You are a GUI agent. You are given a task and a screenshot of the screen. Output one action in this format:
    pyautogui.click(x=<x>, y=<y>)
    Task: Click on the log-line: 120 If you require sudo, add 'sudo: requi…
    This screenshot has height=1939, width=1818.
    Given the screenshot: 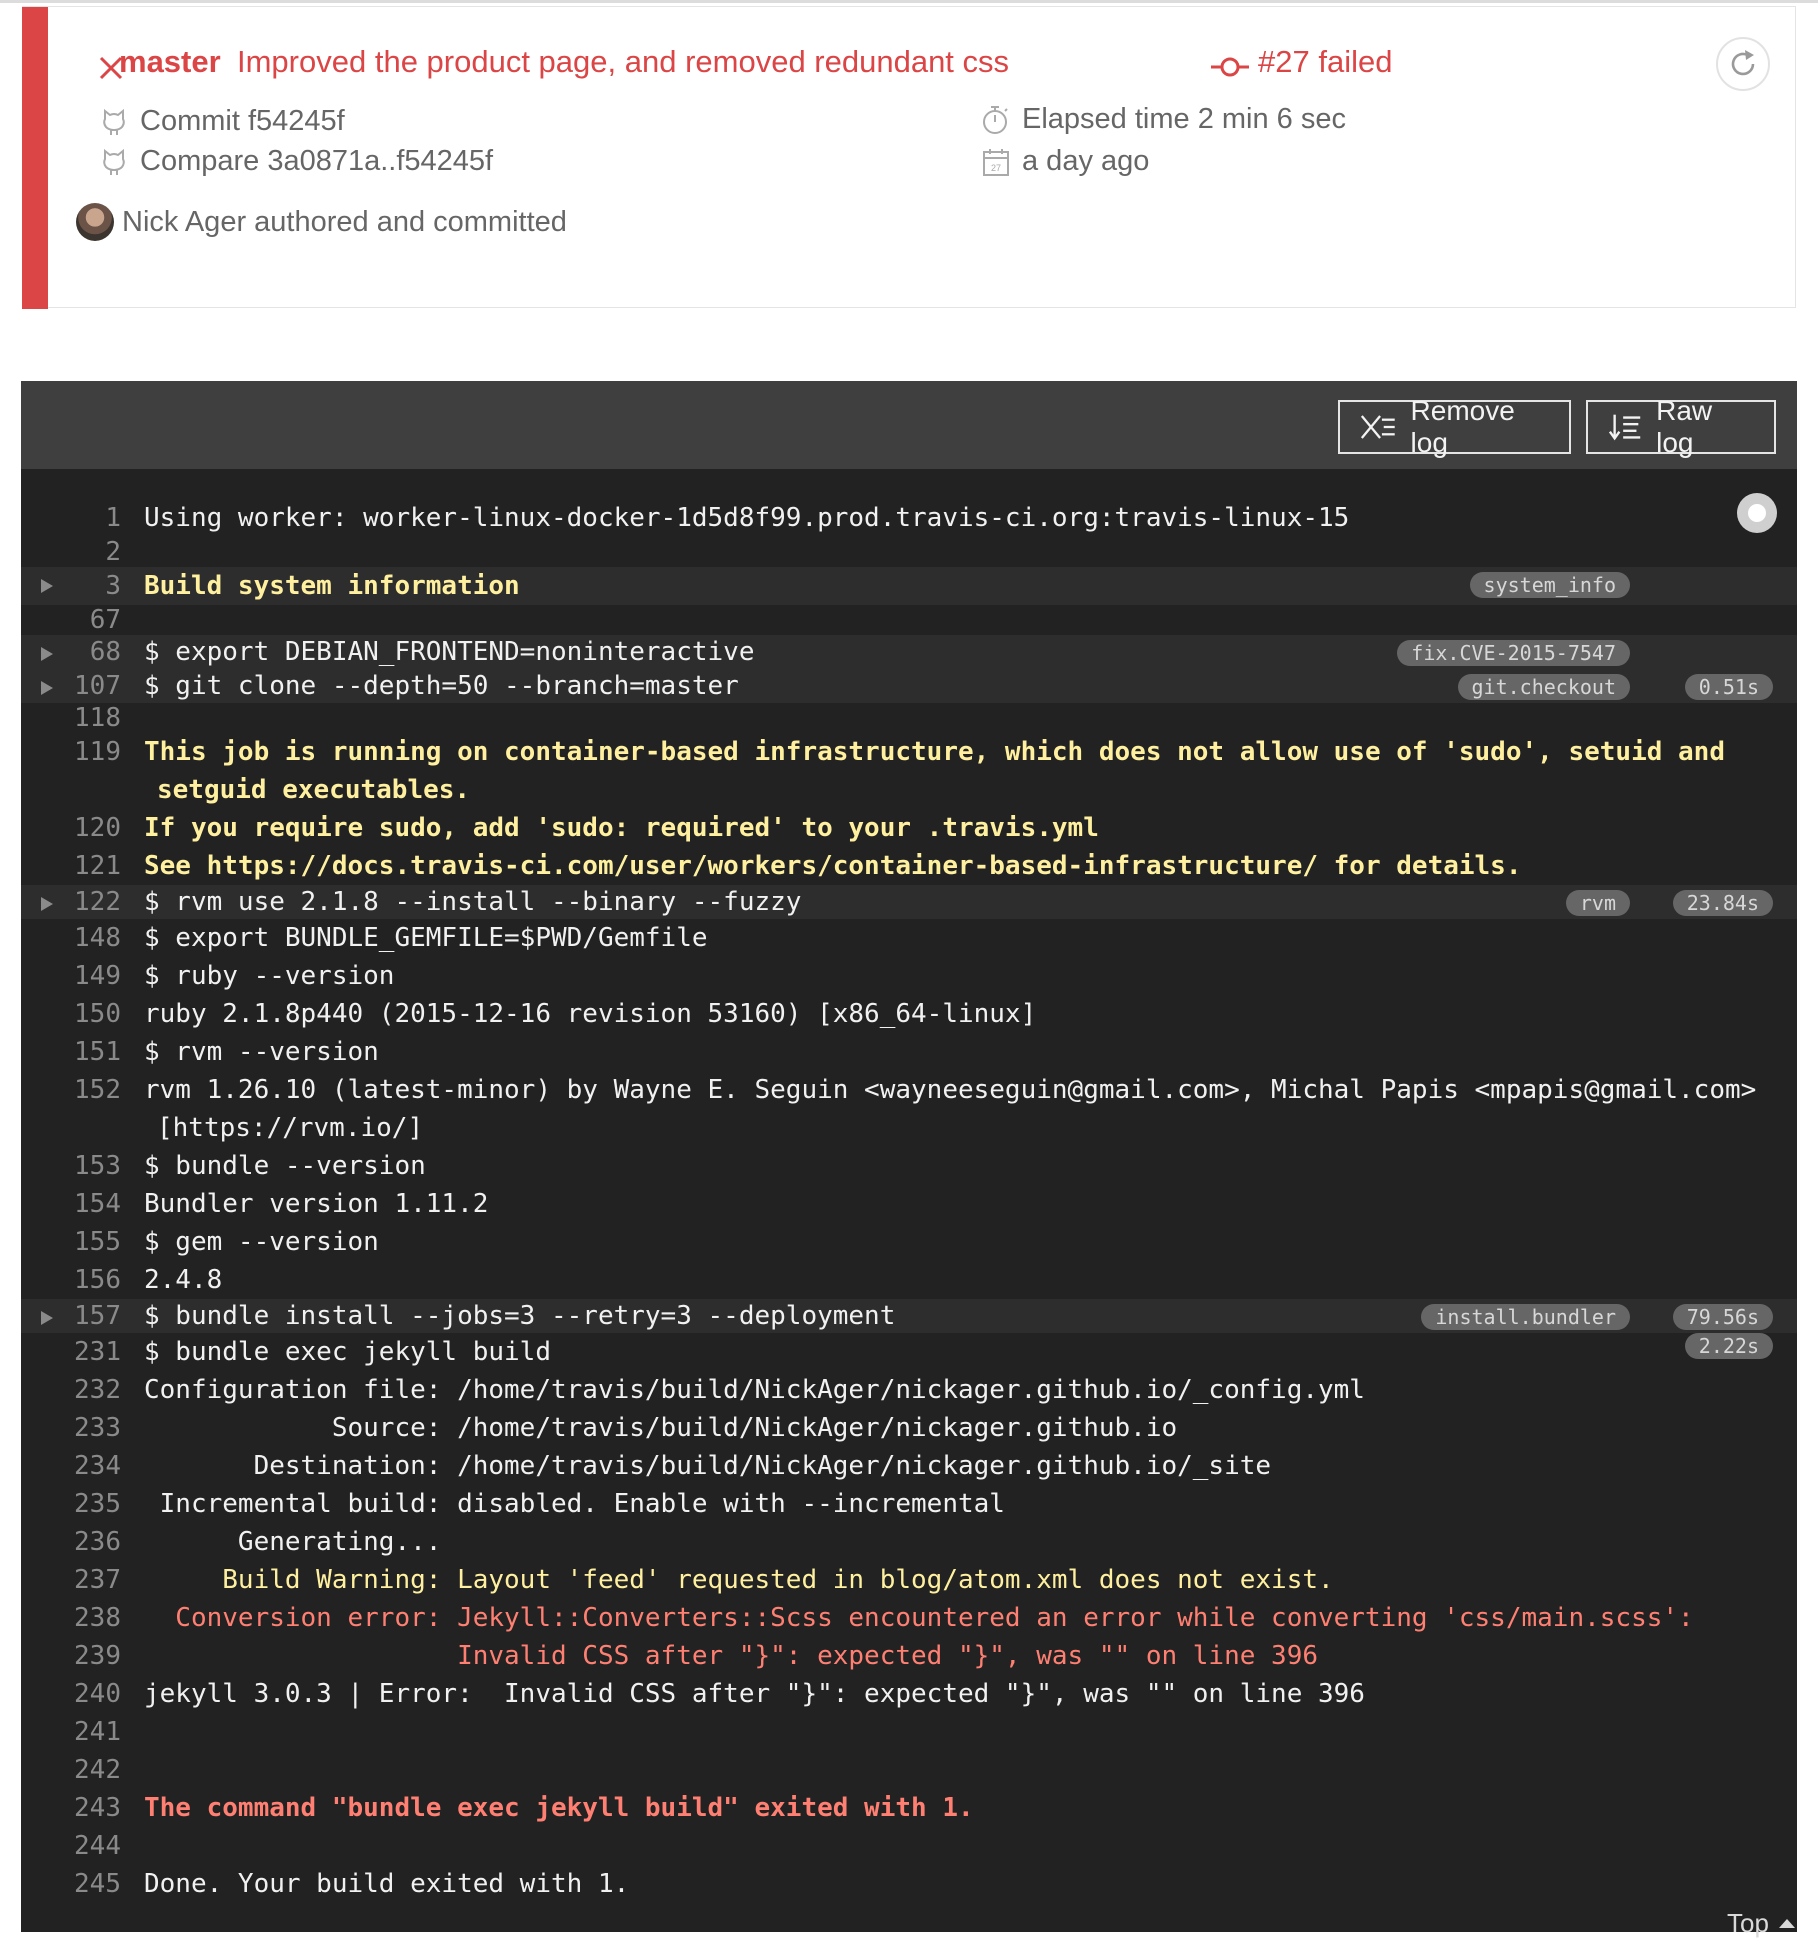 What is the action you would take?
    pyautogui.click(x=586, y=828)
    